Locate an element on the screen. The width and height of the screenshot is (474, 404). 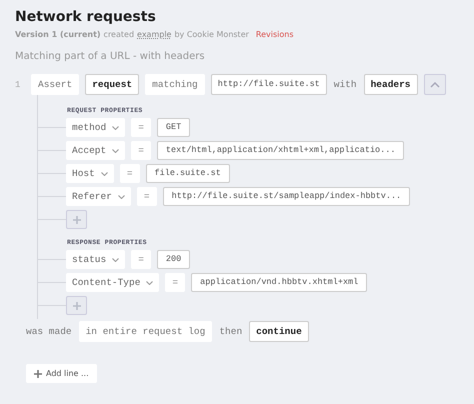
property-dropdown: Accept is located at coordinates (96, 150).